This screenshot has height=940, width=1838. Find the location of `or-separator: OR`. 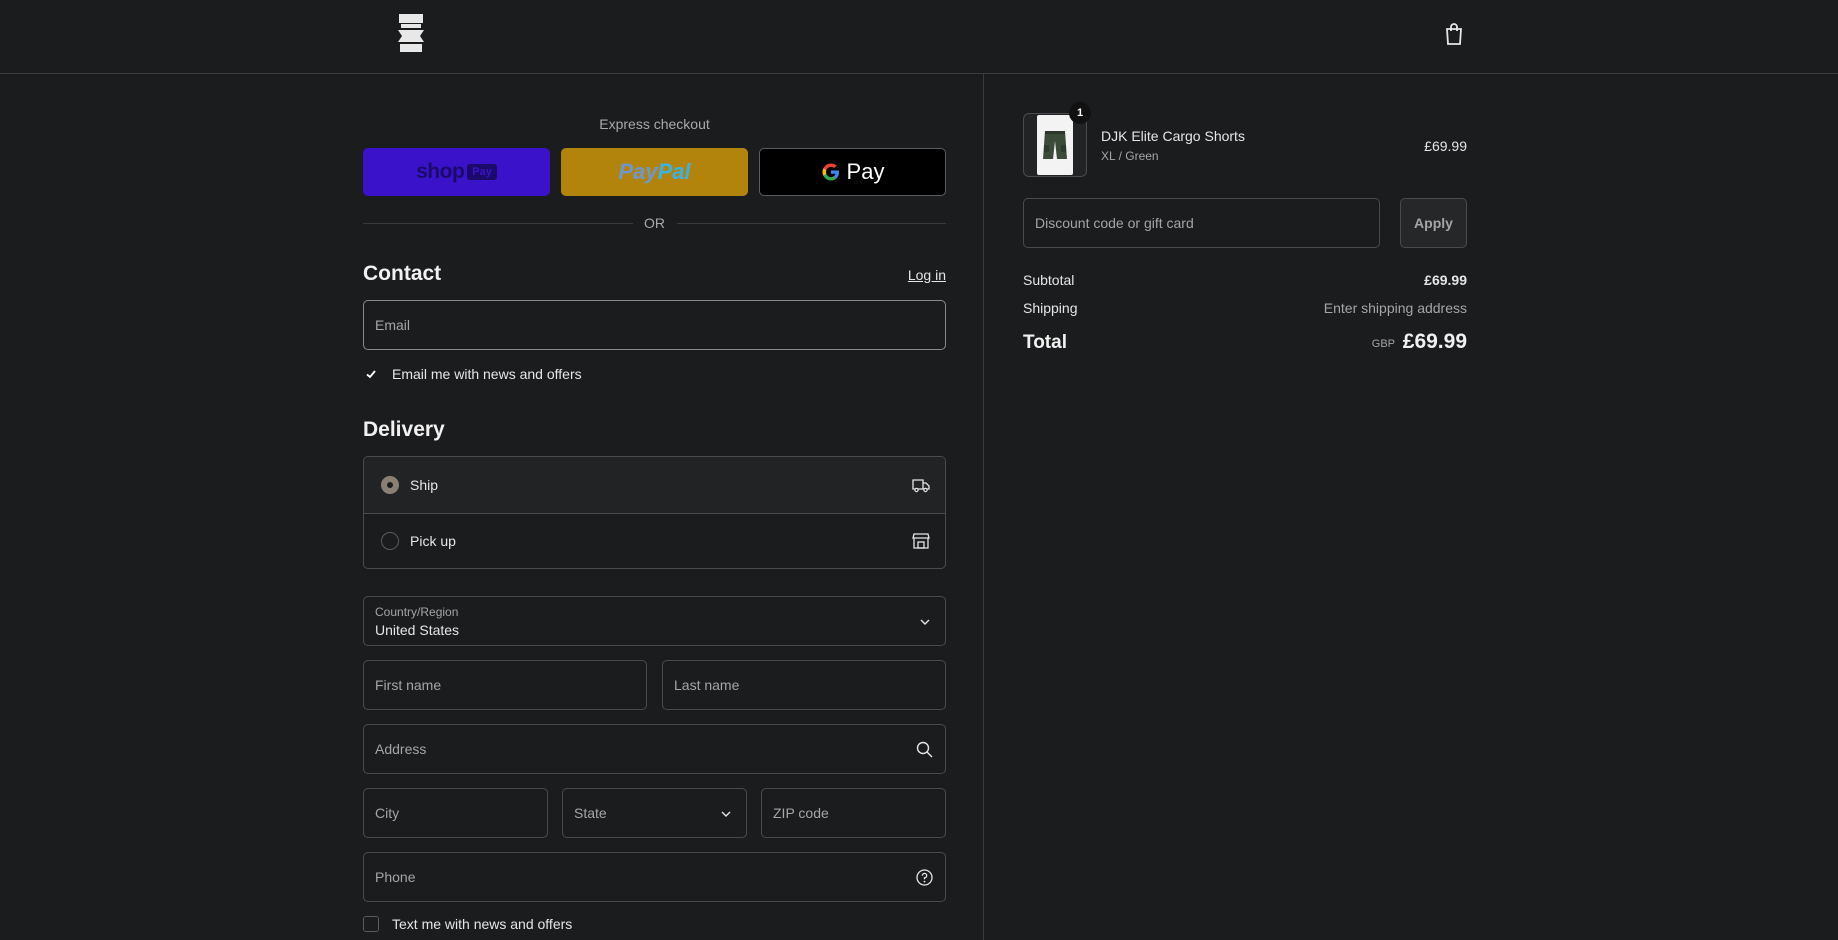

or-separator: OR is located at coordinates (654, 223).